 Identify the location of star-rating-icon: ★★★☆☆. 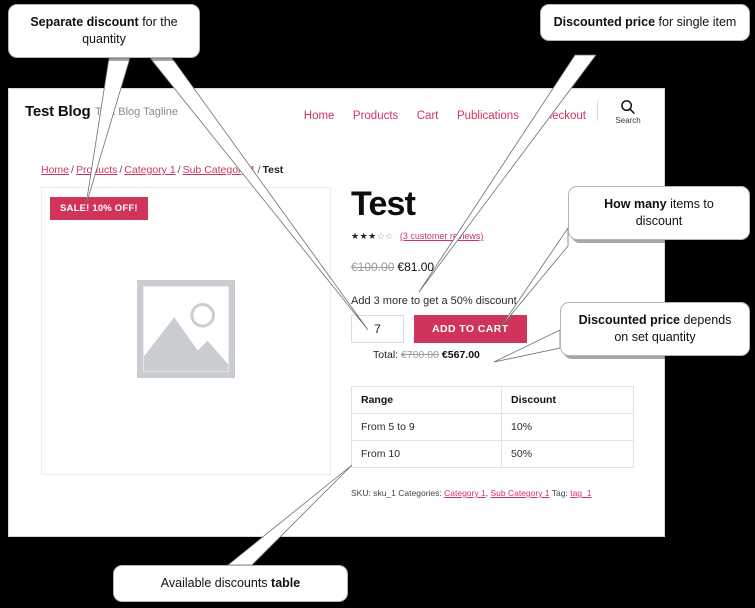
(372, 235).